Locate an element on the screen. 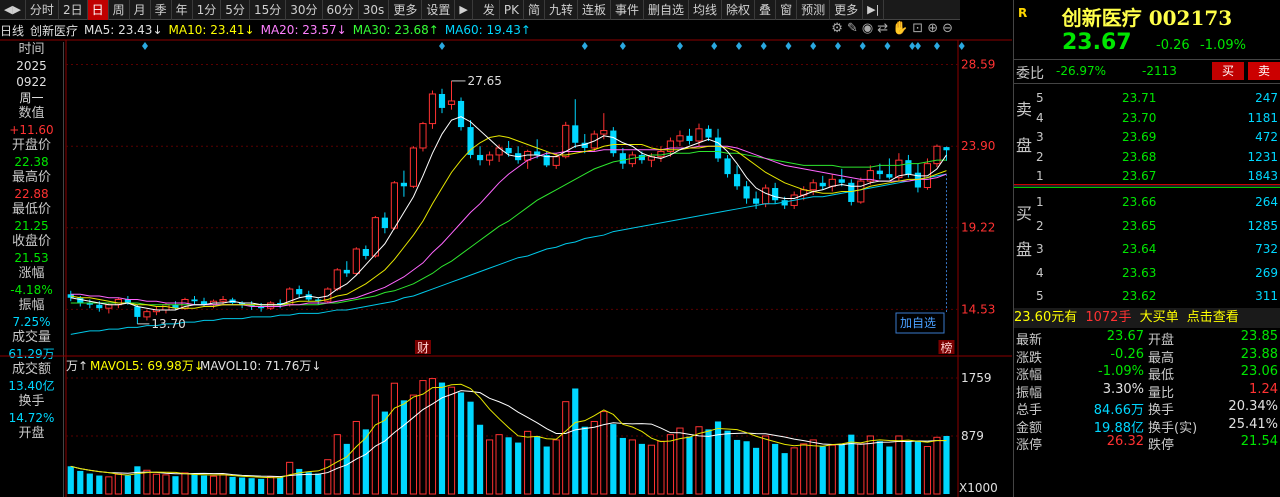 This screenshot has width=1280, height=497. book-price: 23.68 is located at coordinates (1139, 156).